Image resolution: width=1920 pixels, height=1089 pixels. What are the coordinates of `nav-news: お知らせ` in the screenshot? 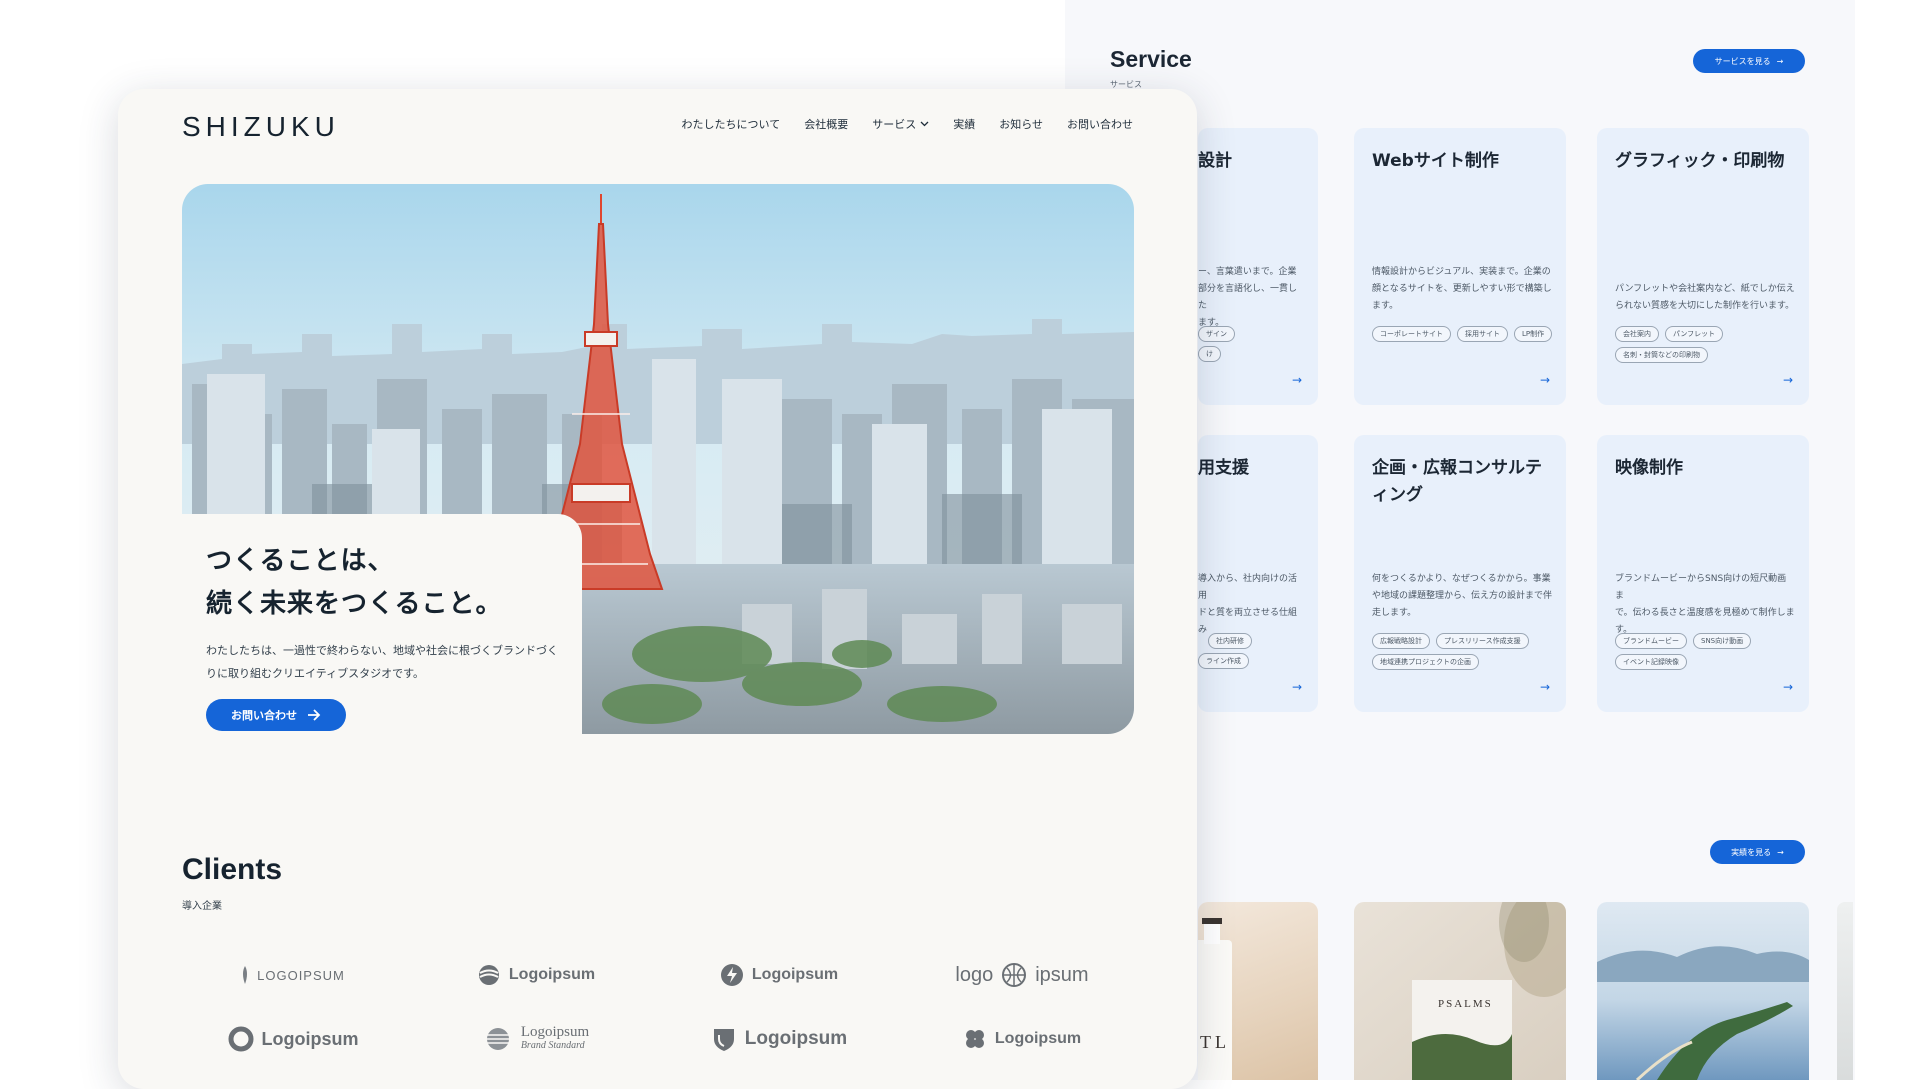 It's located at (1021, 124).